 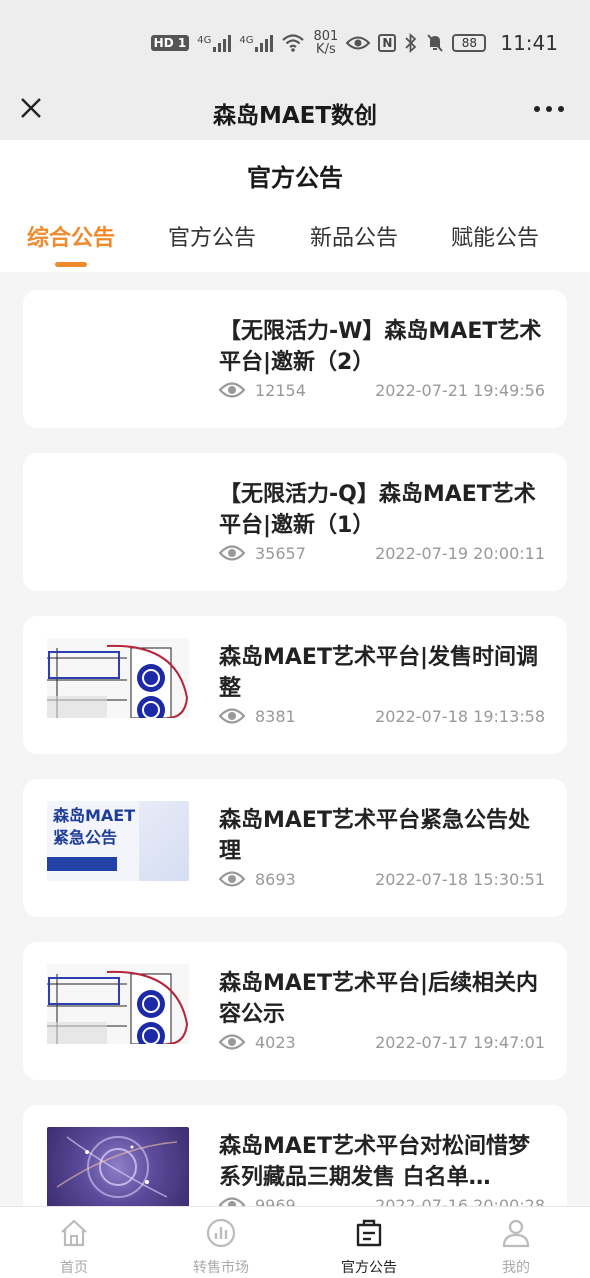 What do you see at coordinates (469, 43) in the screenshot?
I see `battery-icon: 88` at bounding box center [469, 43].